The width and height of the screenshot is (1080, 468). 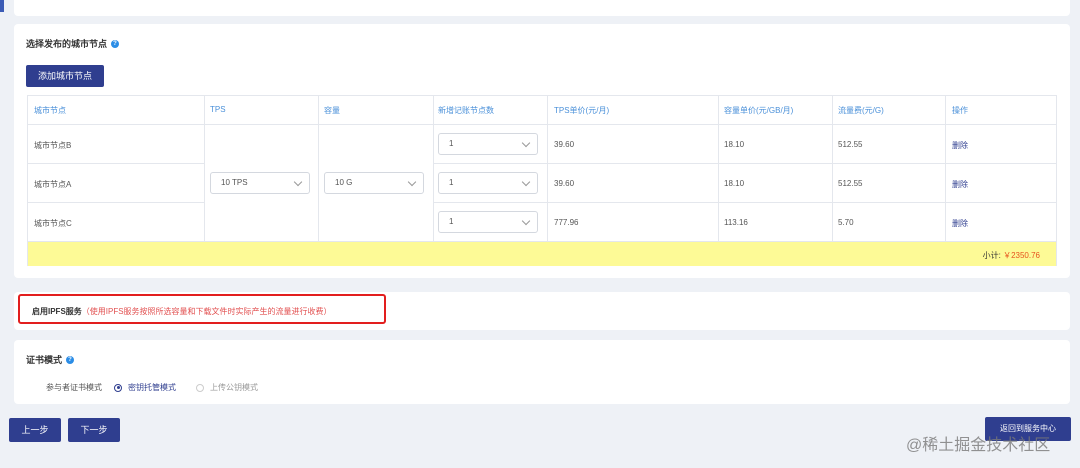 I want to click on cert-row-label: 参与者证书模式, so click(x=74, y=387).